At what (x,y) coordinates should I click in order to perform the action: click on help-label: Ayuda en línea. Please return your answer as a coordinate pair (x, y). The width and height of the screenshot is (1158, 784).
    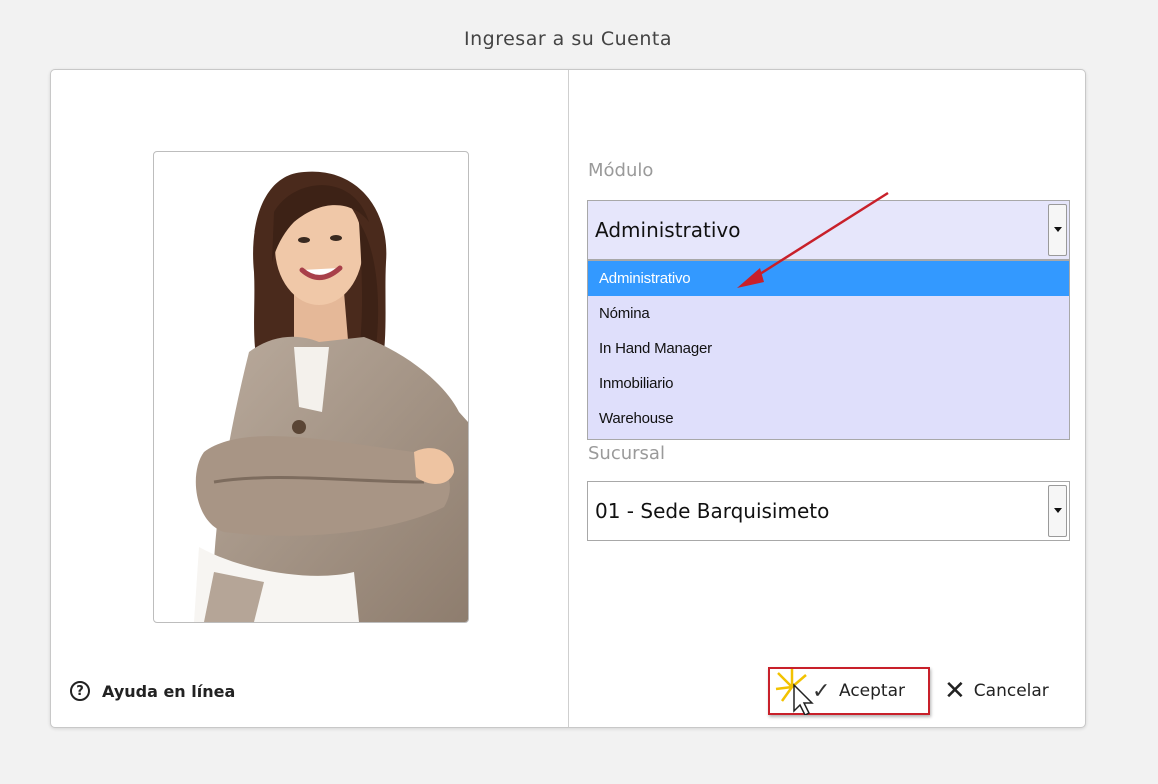
    Looking at the image, I should click on (169, 691).